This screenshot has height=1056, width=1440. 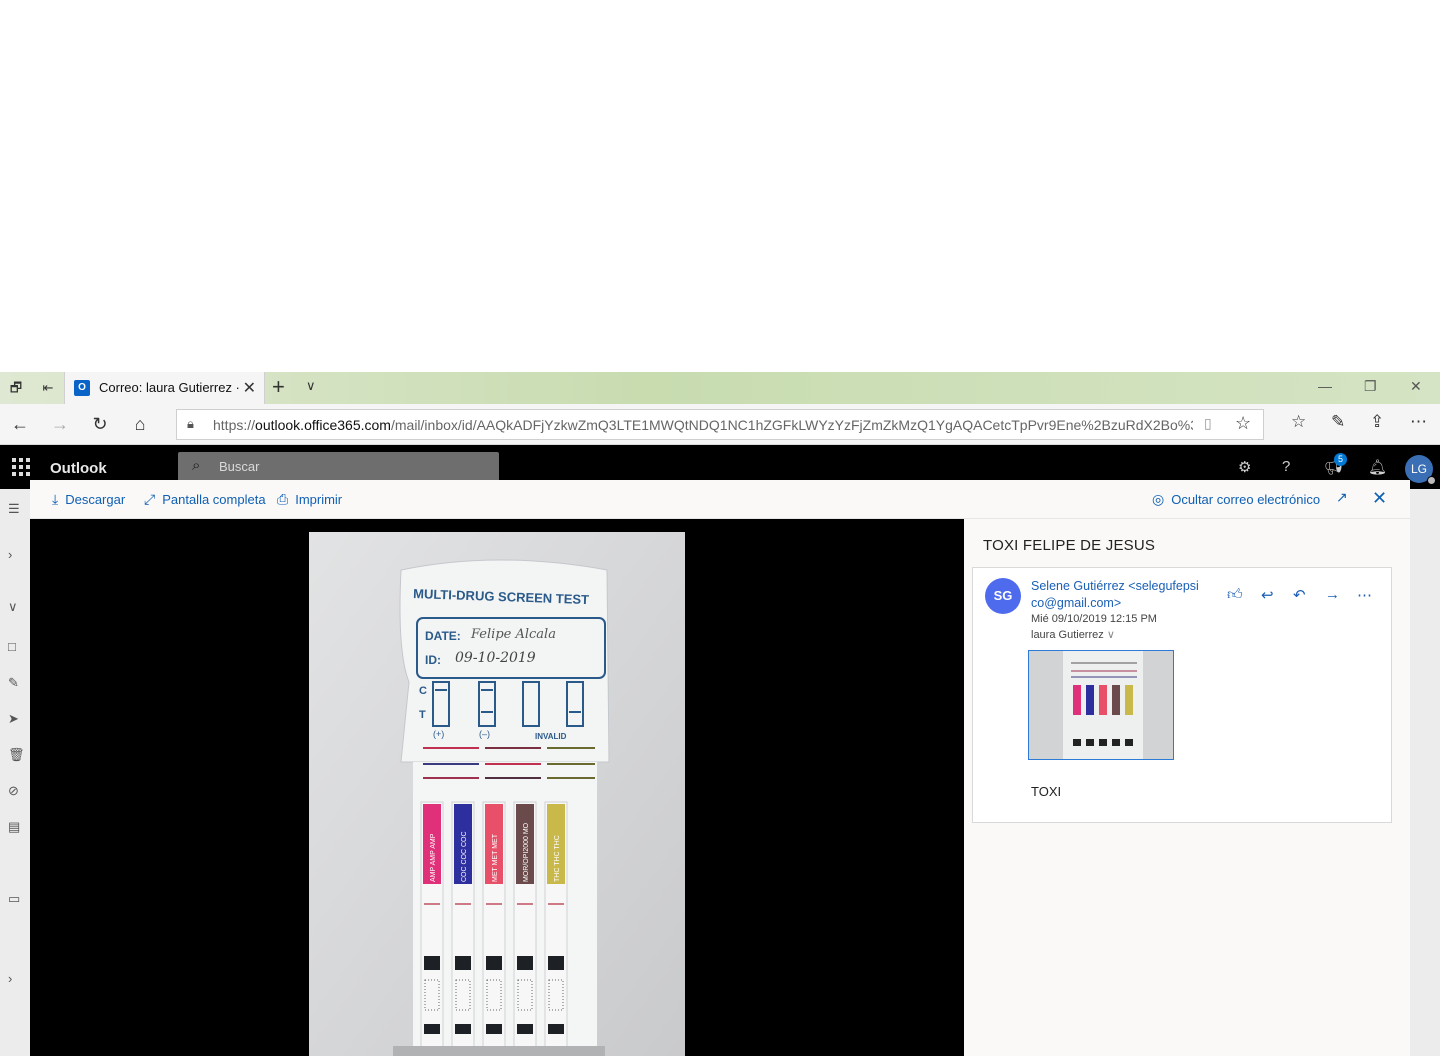 I want to click on expand-recipients-icon: ∨, so click(x=1111, y=635).